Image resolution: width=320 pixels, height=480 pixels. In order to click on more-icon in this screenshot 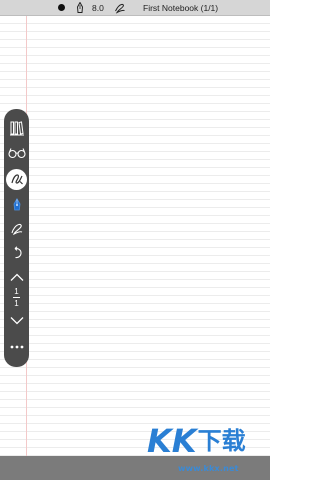, I will do `click(17, 347)`.